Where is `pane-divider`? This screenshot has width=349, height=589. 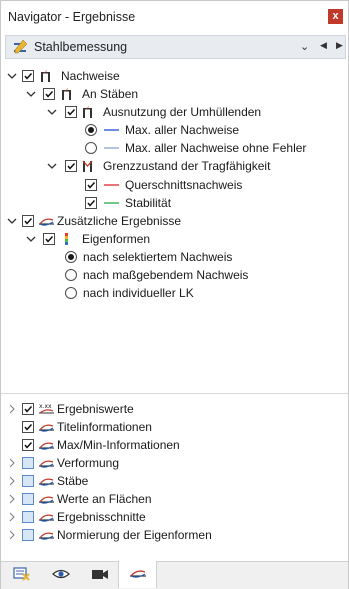
pane-divider is located at coordinates (174, 393).